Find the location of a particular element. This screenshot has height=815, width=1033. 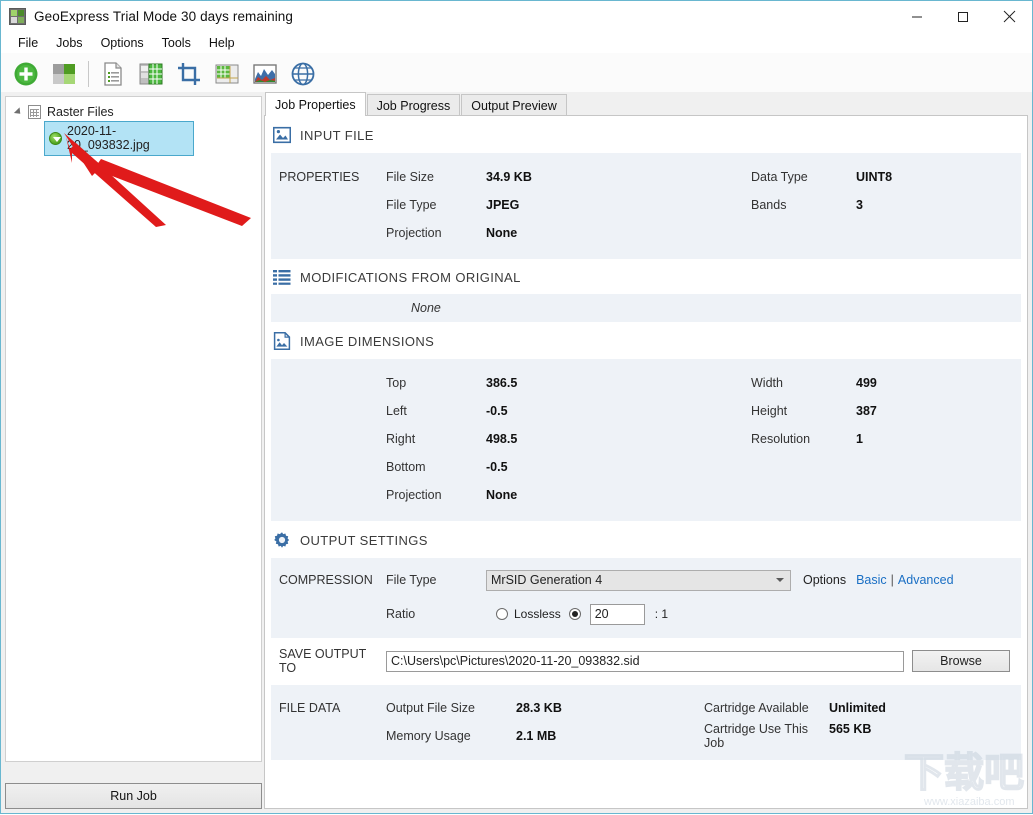

title-bar: GeoExpress Trial Mode 30 days remaining is located at coordinates (516, 16).